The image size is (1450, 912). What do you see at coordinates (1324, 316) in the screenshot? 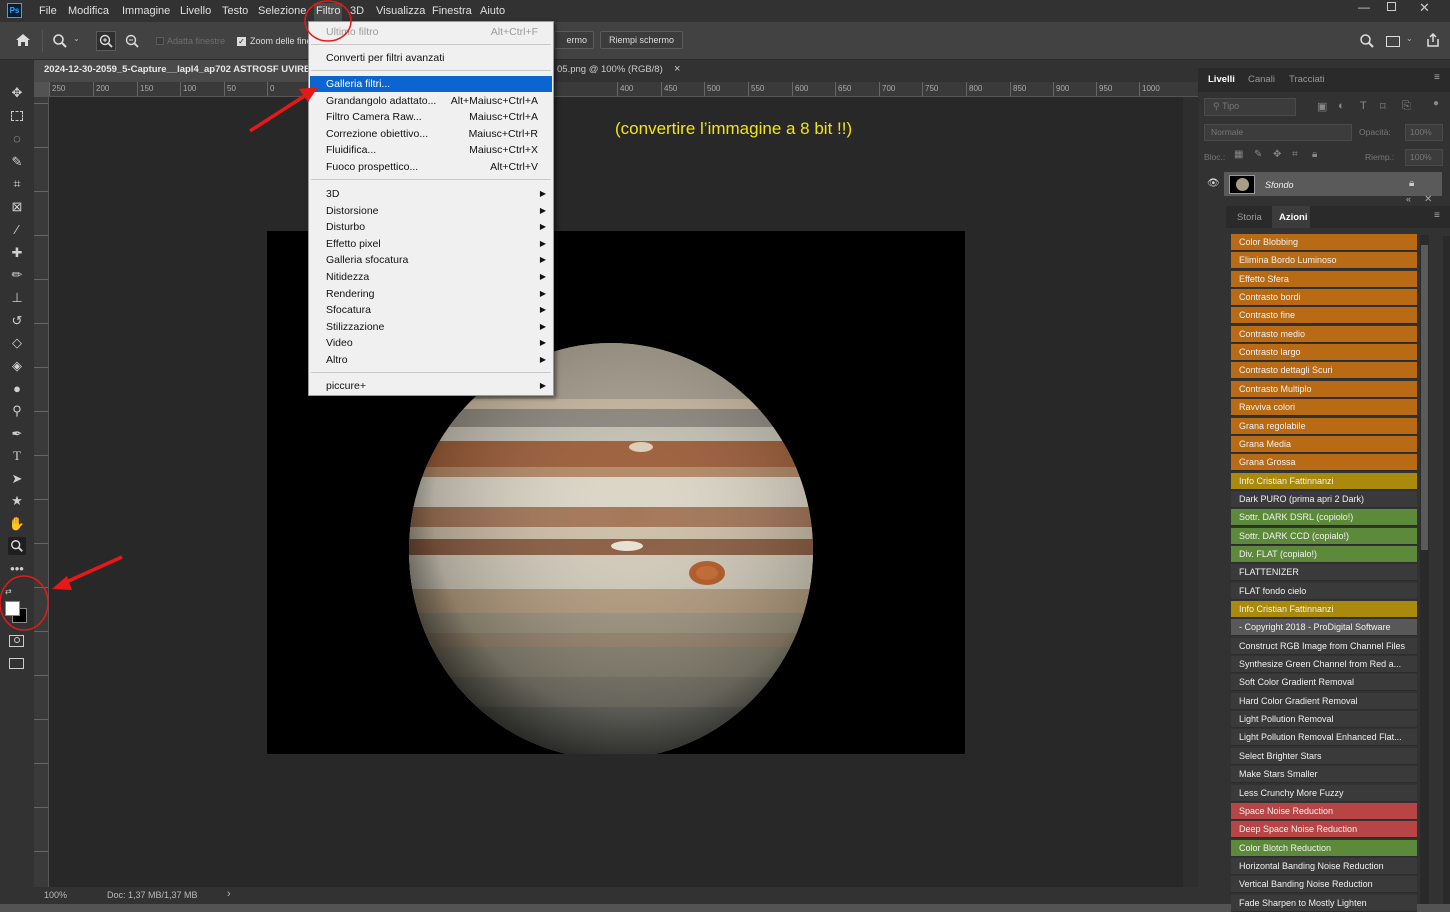
I see `action-item: Contrasto fine` at bounding box center [1324, 316].